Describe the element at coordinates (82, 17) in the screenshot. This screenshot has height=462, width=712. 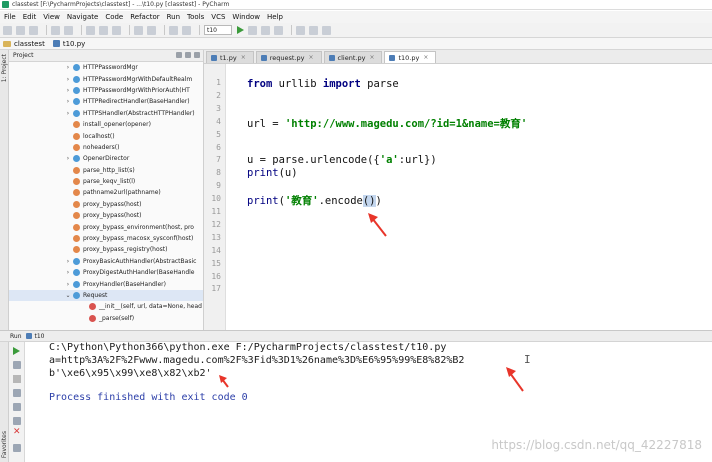
I see `menu-navigate: Navigate` at that location.